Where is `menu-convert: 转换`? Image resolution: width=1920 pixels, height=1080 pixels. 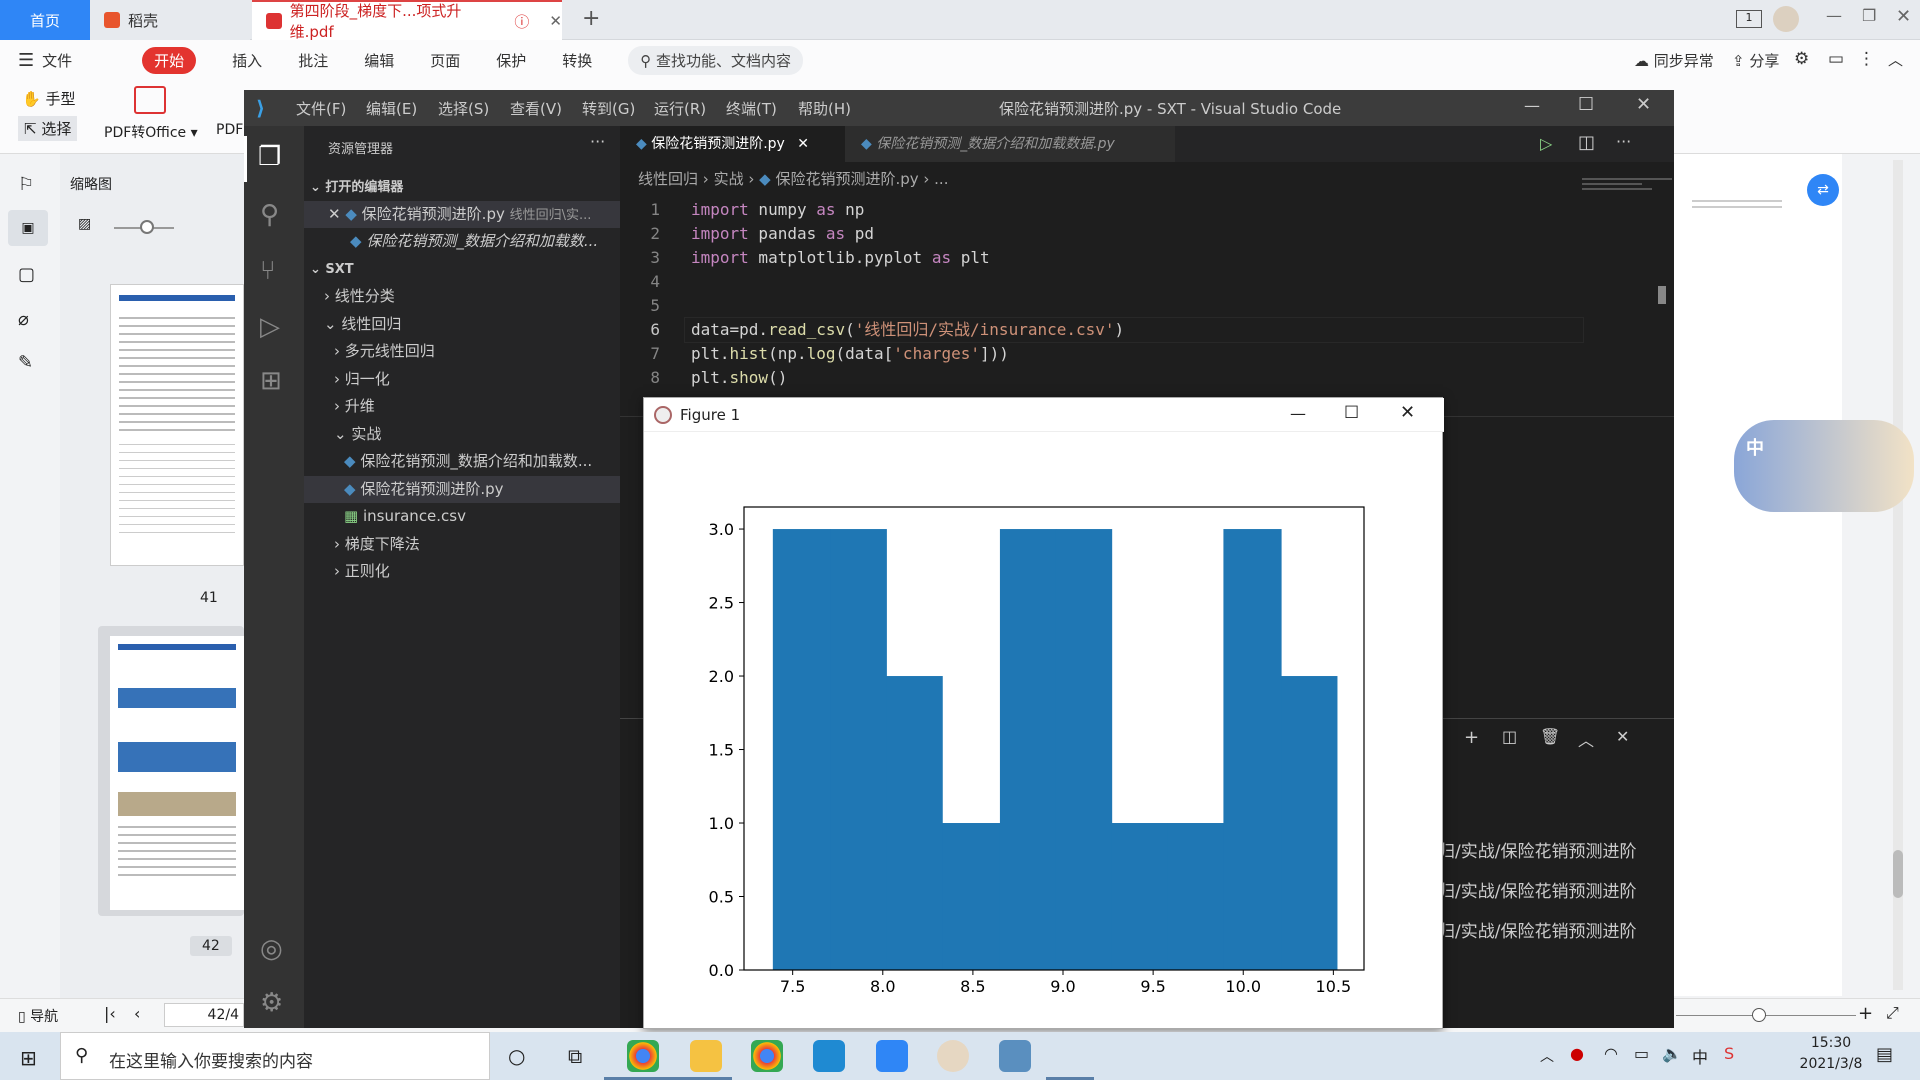
menu-convert: 转换 is located at coordinates (577, 60).